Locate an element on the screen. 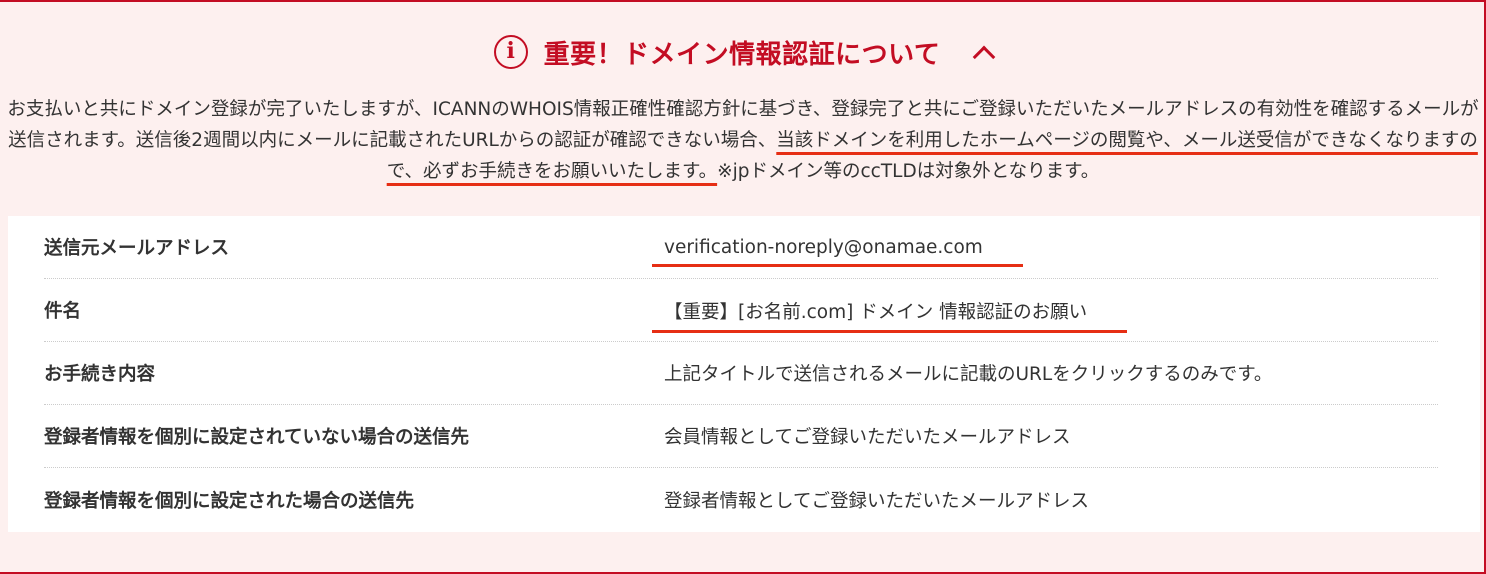 The width and height of the screenshot is (1486, 574). panel-title: 重要！ドメイン情報認証について is located at coordinates (742, 54).